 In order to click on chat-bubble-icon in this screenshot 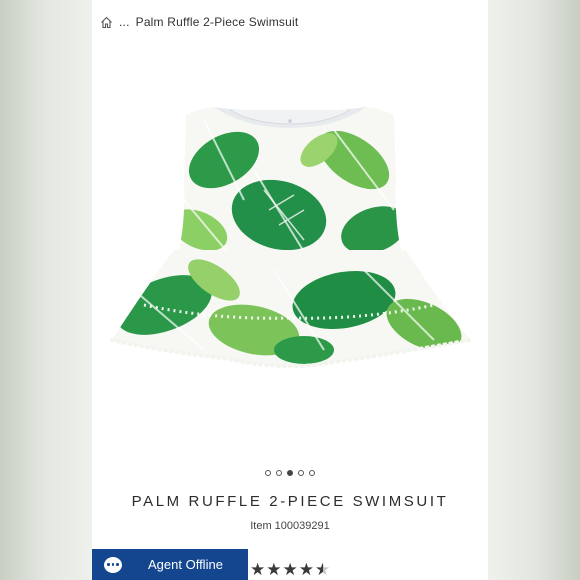, I will do `click(113, 564)`.